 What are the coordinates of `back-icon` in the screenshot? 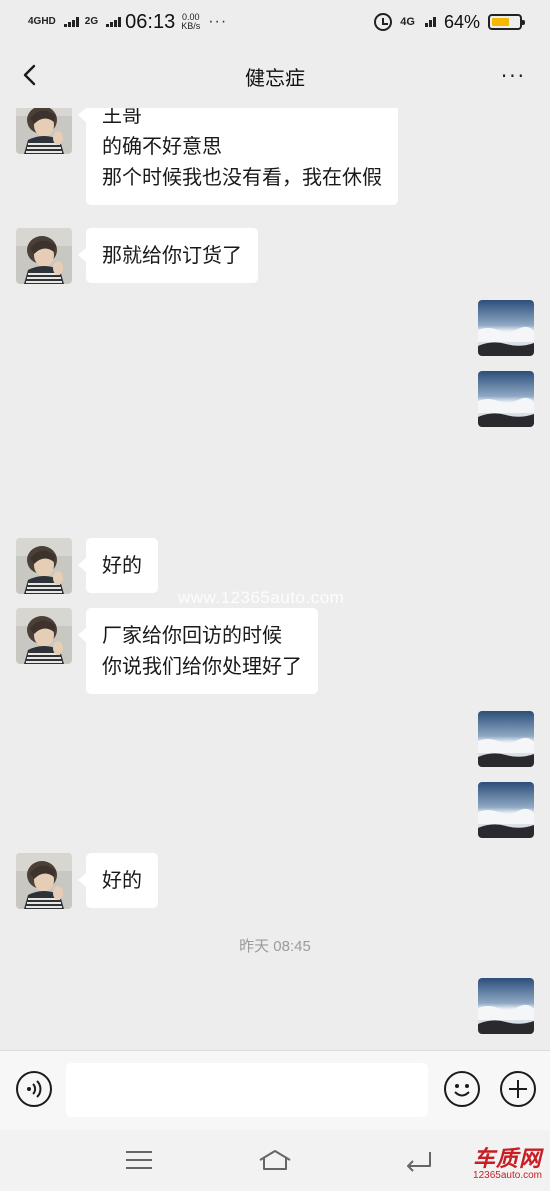 It's located at (419, 1160).